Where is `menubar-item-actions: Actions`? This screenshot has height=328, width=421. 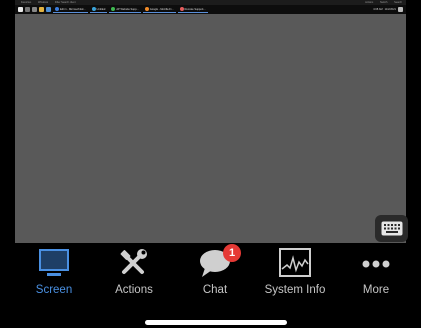 menubar-item-actions: Actions is located at coordinates (369, 2).